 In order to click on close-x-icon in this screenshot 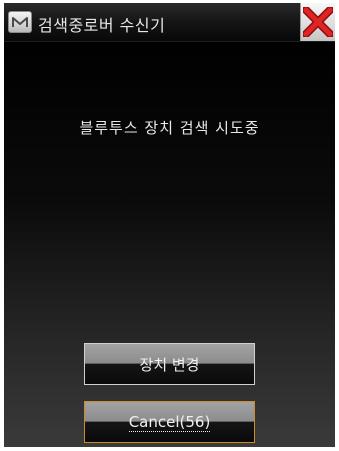, I will do `click(318, 22)`.